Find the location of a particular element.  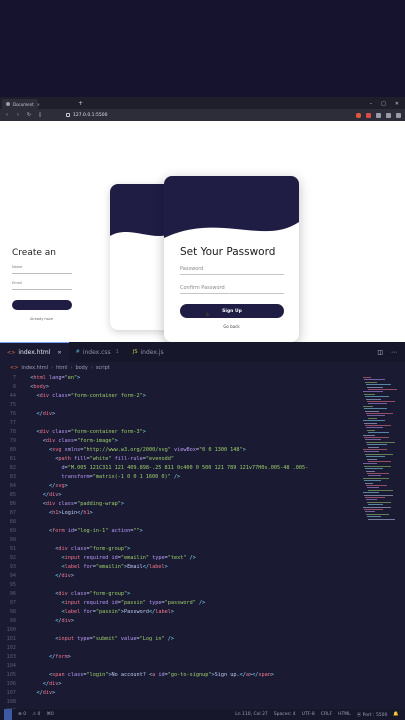

address-bar: 127.0.0.1:5500 is located at coordinates (86, 115).